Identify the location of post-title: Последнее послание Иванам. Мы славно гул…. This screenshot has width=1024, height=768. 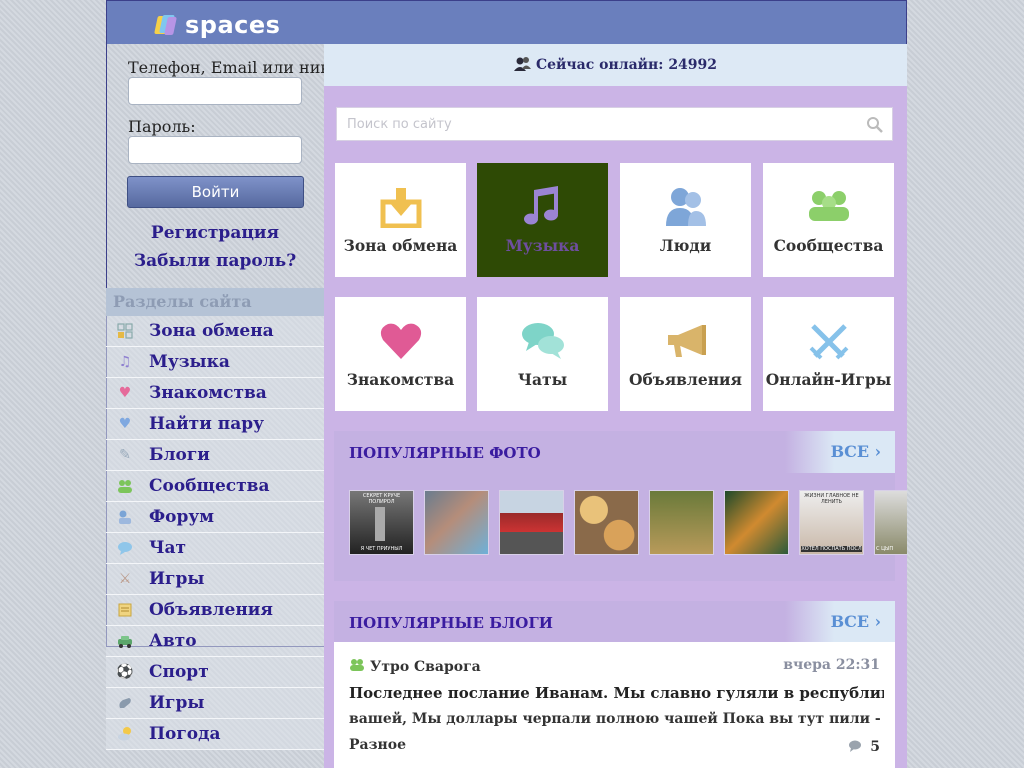
(616, 693).